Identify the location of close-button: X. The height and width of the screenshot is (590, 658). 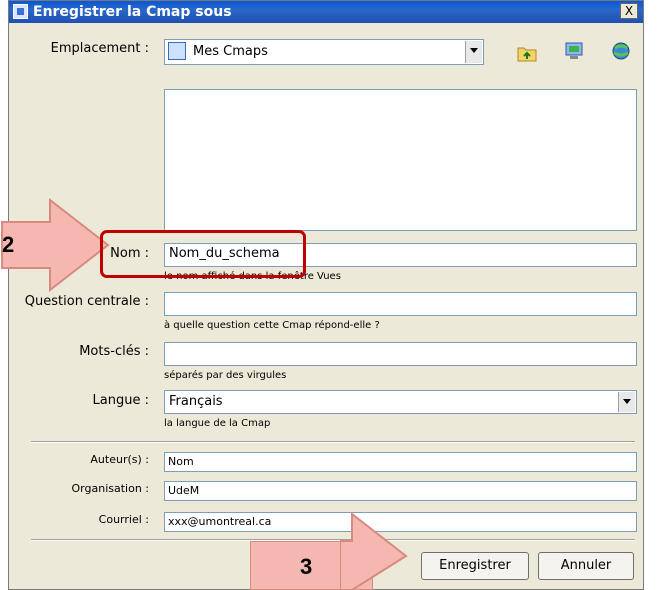
(629, 11).